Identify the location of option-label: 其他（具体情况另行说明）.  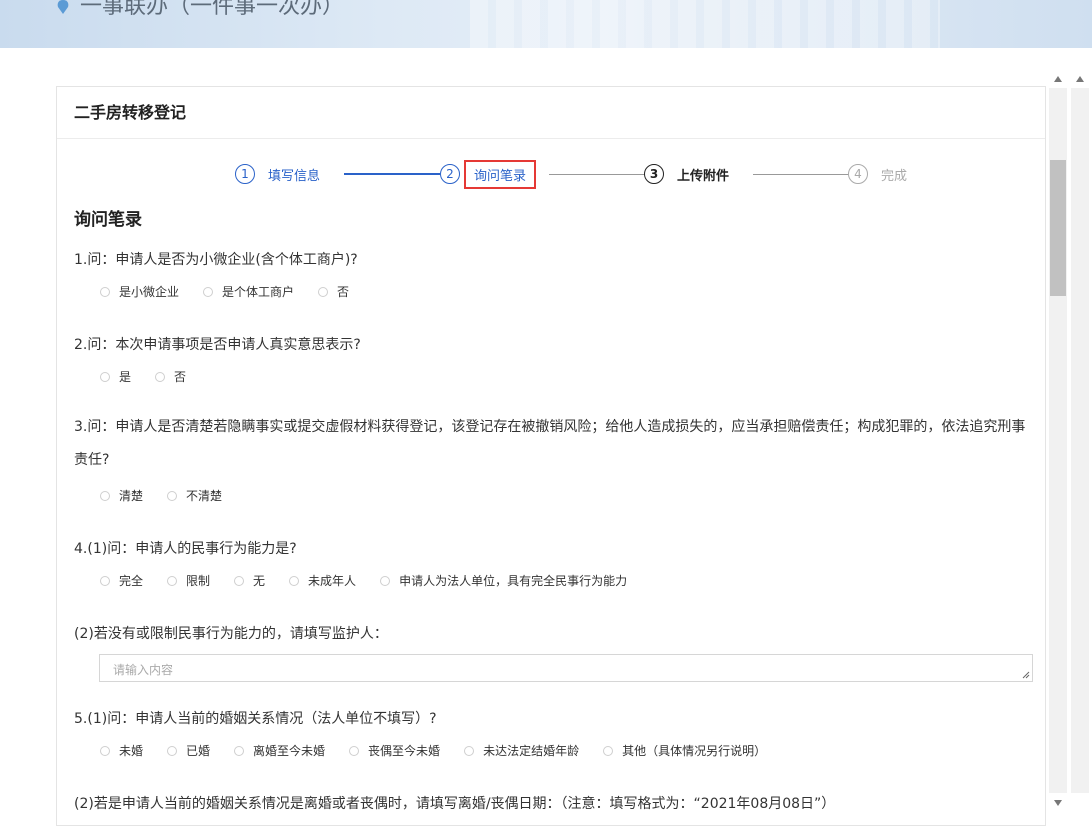
(694, 751).